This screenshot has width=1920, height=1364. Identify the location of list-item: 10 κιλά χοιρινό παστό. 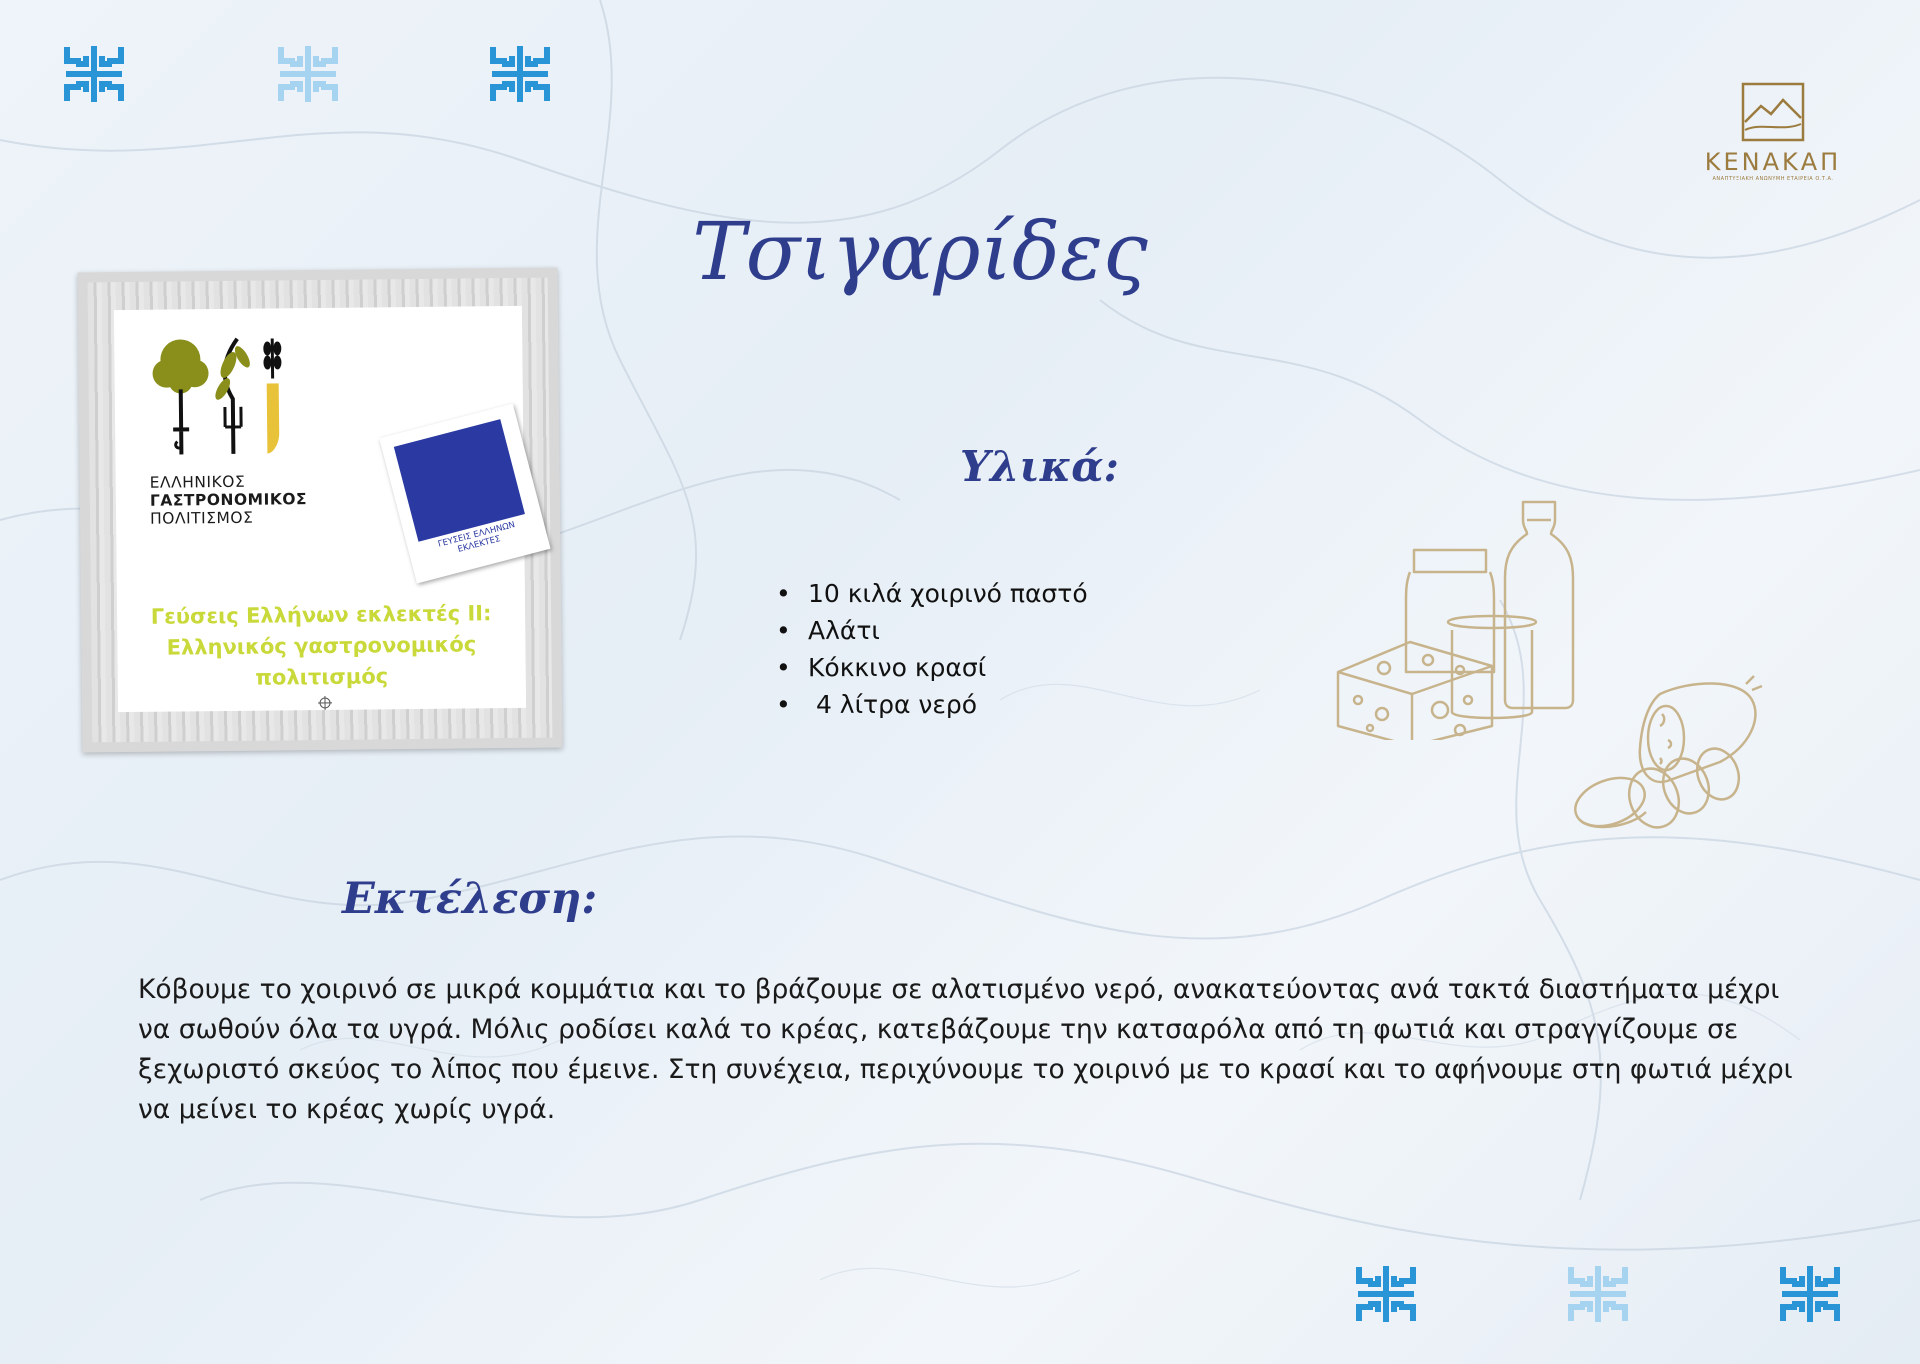
(932, 593).